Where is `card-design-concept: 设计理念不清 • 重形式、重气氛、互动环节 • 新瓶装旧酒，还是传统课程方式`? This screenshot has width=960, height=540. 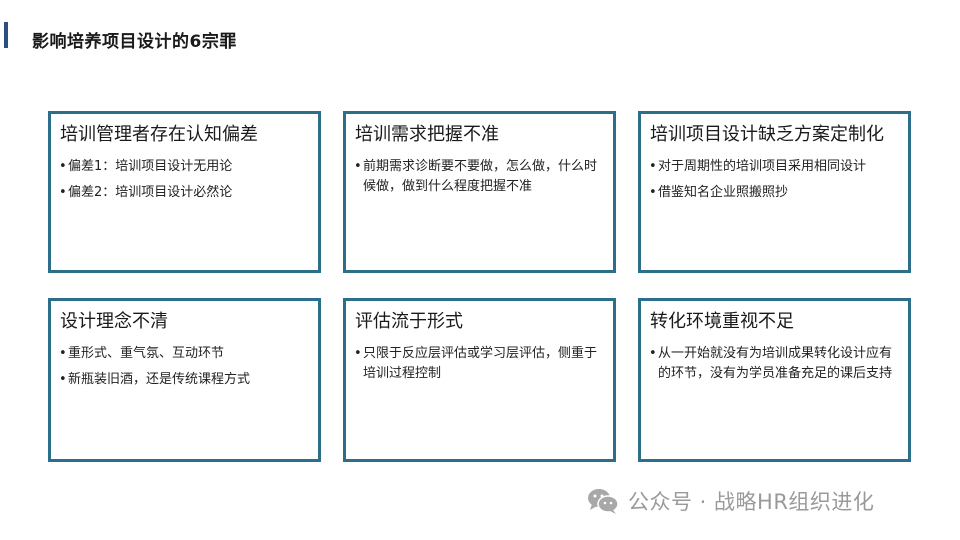
card-design-concept: 设计理念不清 • 重形式、重气氛、互动环节 • 新瓶装旧酒，还是传统课程方式 is located at coordinates (184, 380).